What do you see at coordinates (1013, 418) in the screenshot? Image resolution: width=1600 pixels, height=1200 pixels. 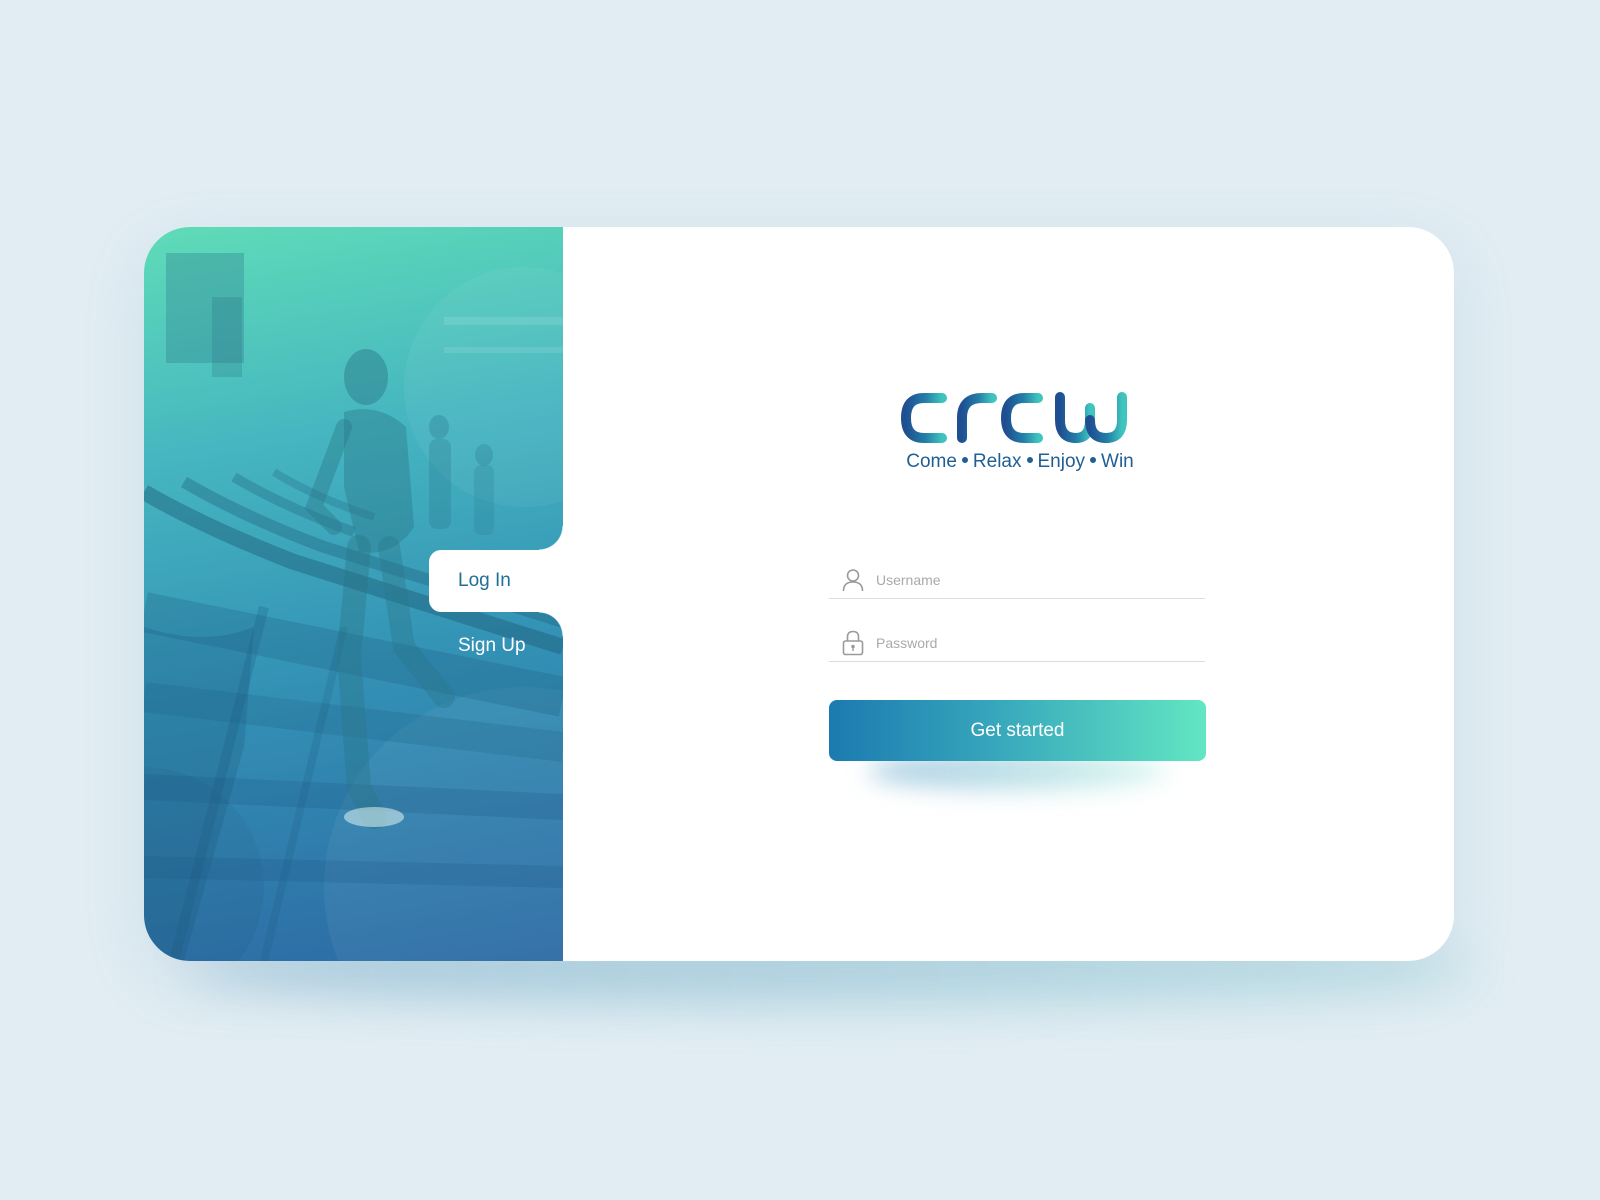 I see `crew-logo` at bounding box center [1013, 418].